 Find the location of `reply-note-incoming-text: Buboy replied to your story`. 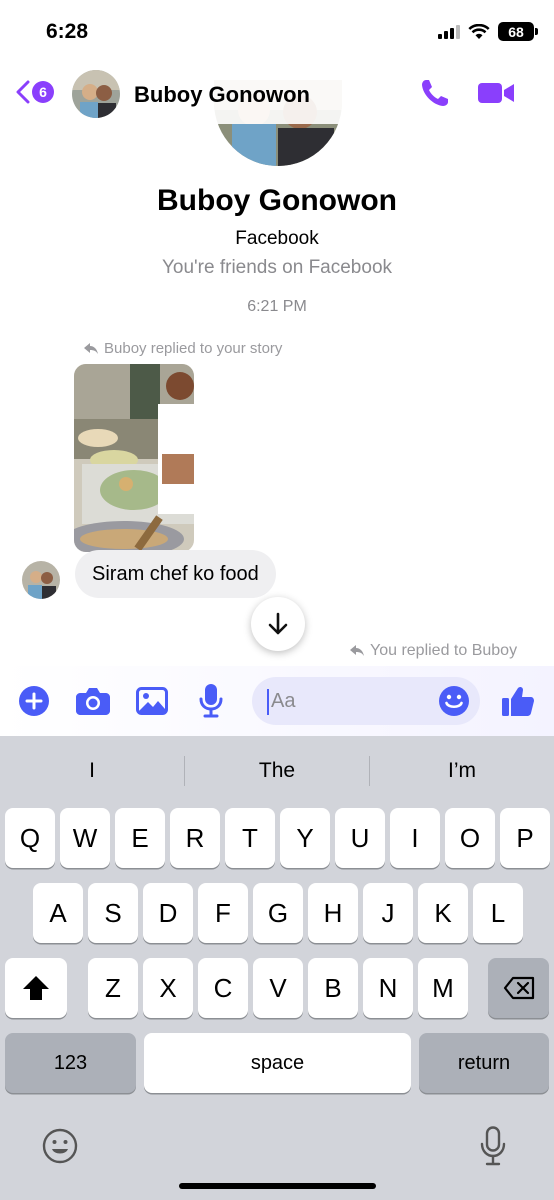

reply-note-incoming-text: Buboy replied to your story is located at coordinates (193, 348).